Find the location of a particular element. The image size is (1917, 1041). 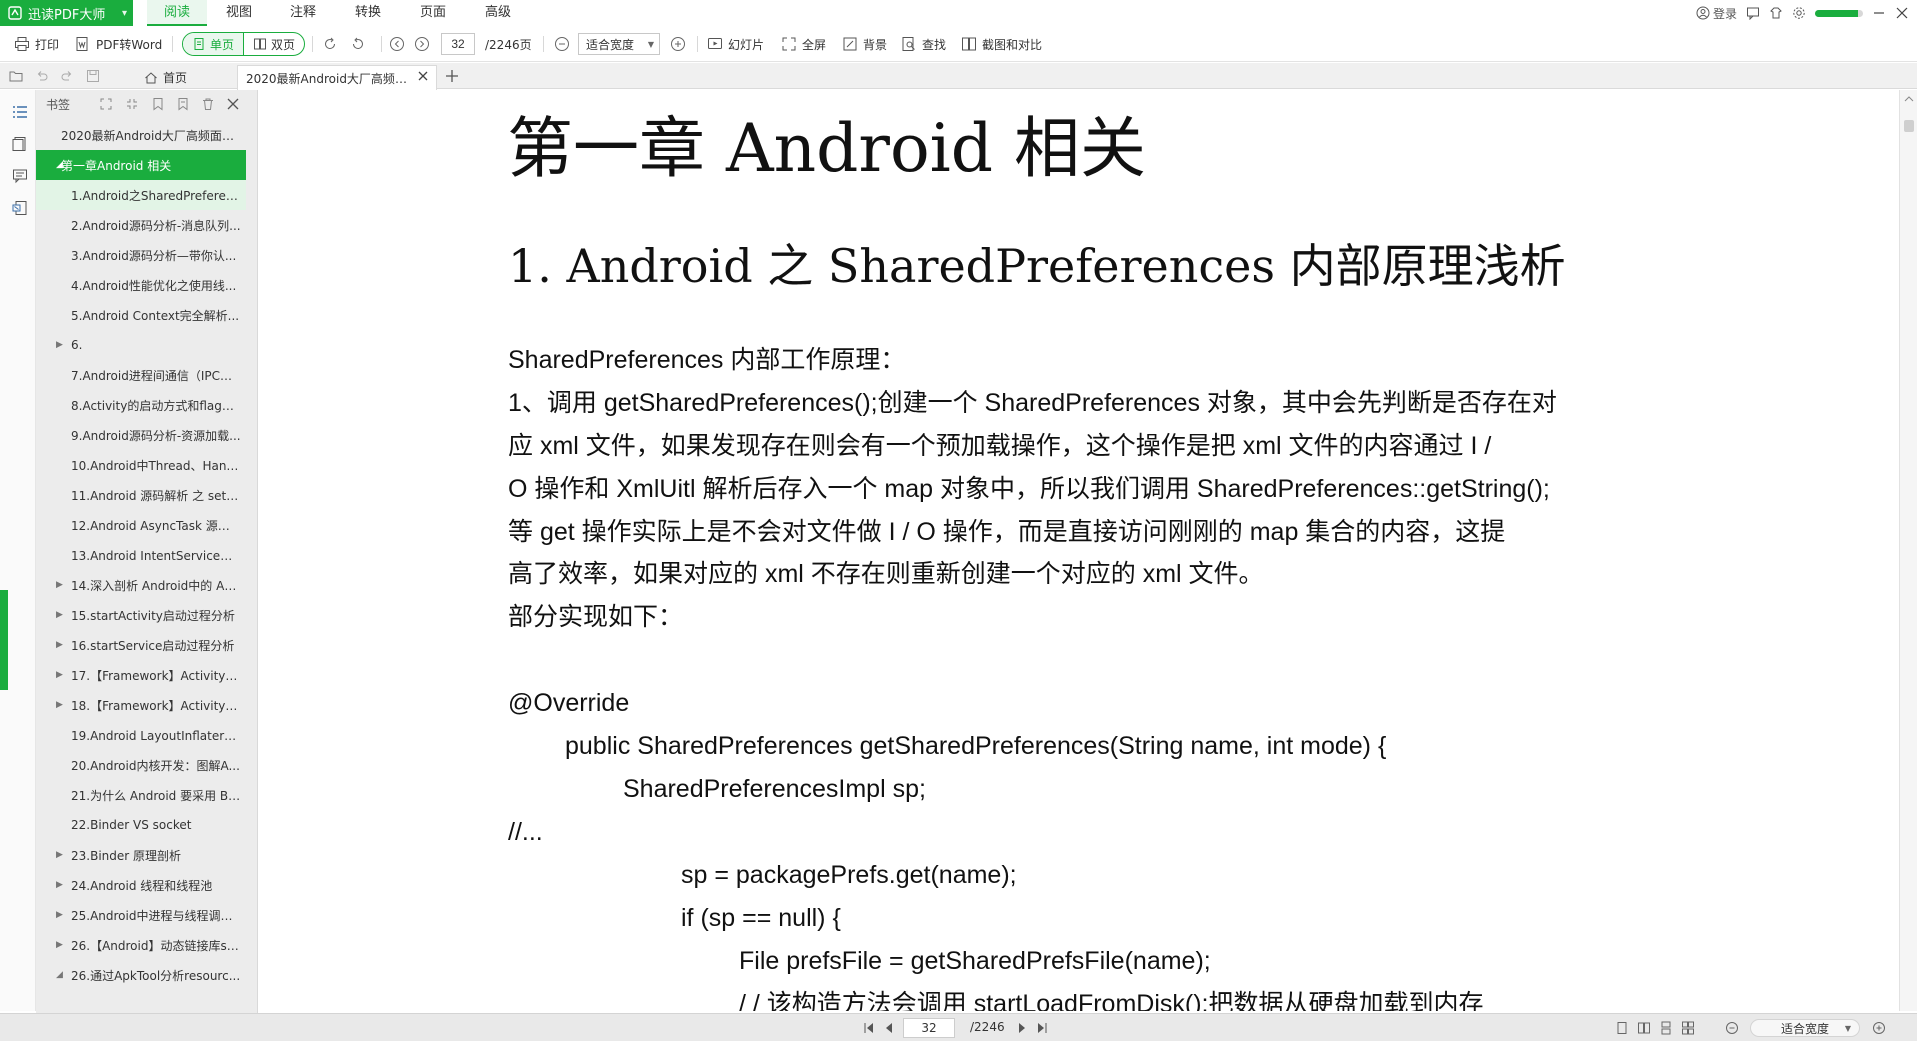

save-icon is located at coordinates (93, 76).